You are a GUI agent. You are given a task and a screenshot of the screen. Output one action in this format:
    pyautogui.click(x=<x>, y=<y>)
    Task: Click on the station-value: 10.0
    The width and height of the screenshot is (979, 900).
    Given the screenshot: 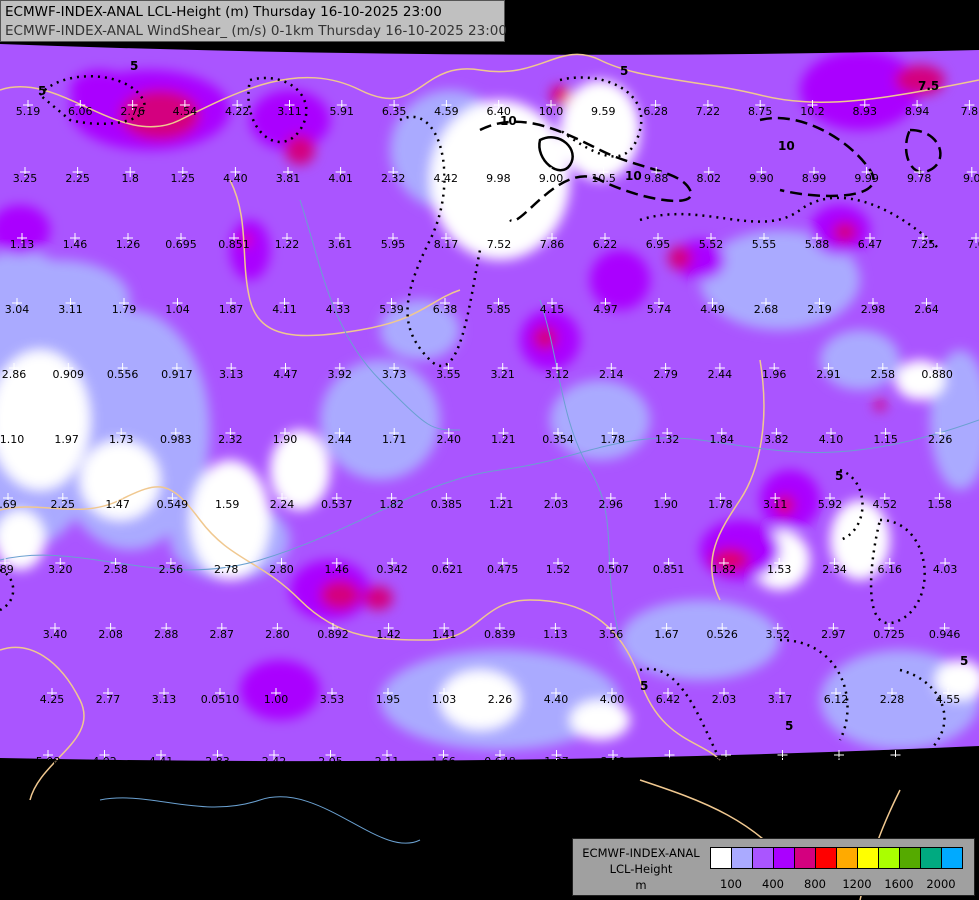 What is the action you would take?
    pyautogui.click(x=551, y=111)
    